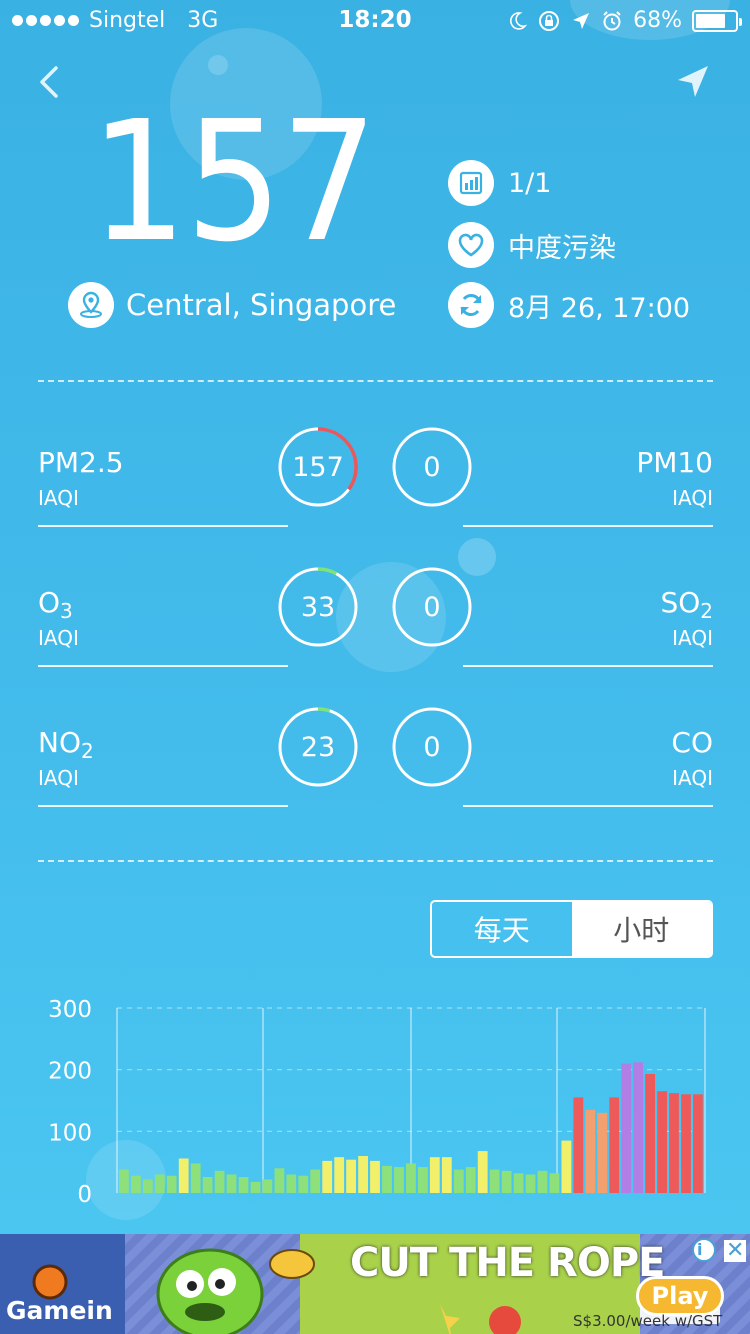 The width and height of the screenshot is (750, 1334). What do you see at coordinates (49, 602) in the screenshot?
I see `pollutant-label: O` at bounding box center [49, 602].